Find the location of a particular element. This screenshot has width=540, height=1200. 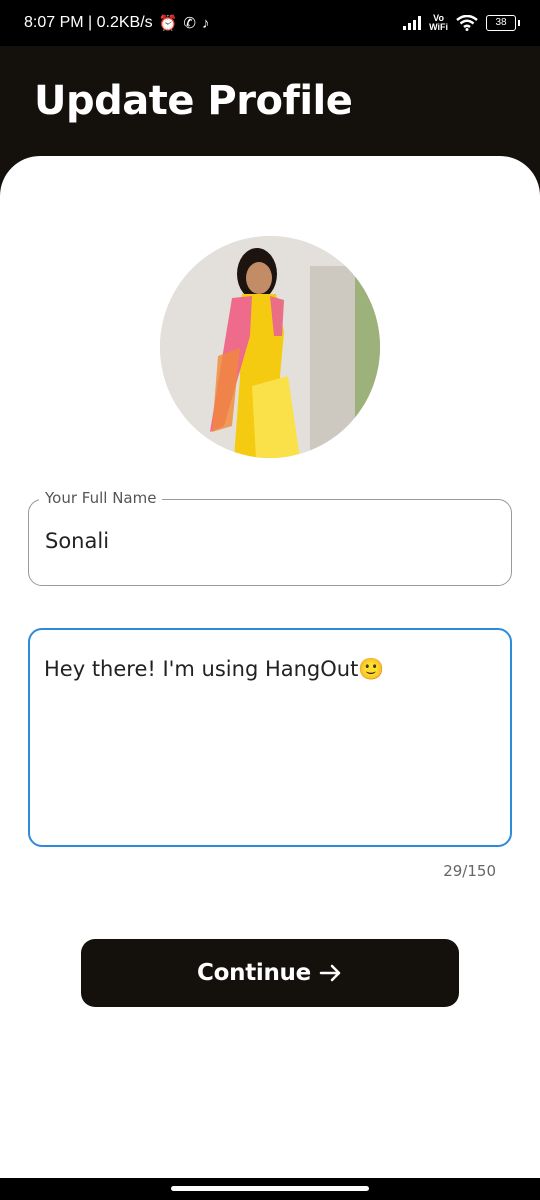

battery-level: 38 is located at coordinates (501, 22).